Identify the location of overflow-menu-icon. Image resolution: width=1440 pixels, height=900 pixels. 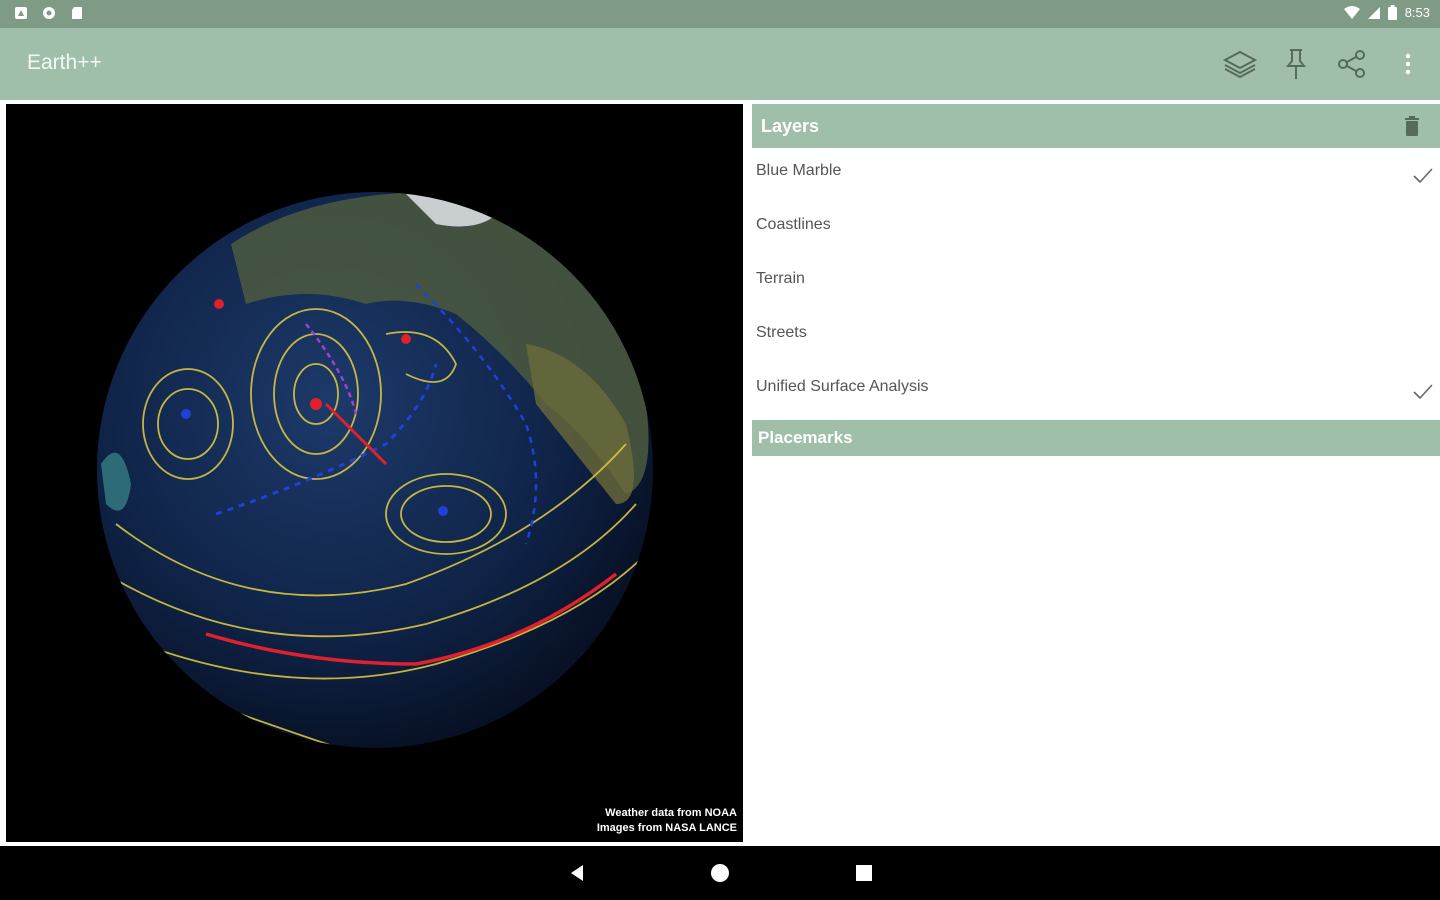
(1408, 64).